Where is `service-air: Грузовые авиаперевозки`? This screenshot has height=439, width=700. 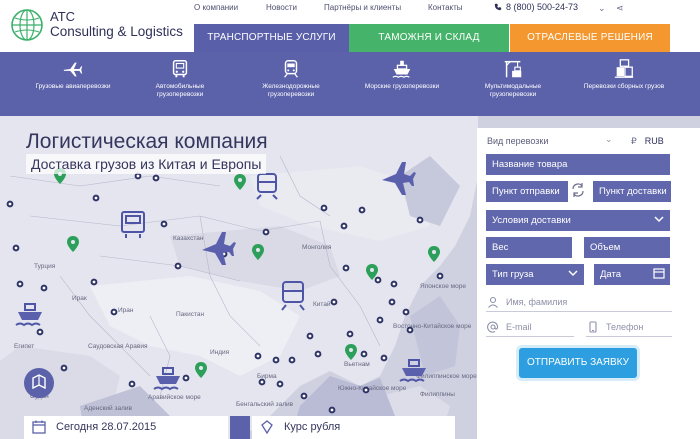 service-air: Грузовые авиаперевозки is located at coordinates (73, 74).